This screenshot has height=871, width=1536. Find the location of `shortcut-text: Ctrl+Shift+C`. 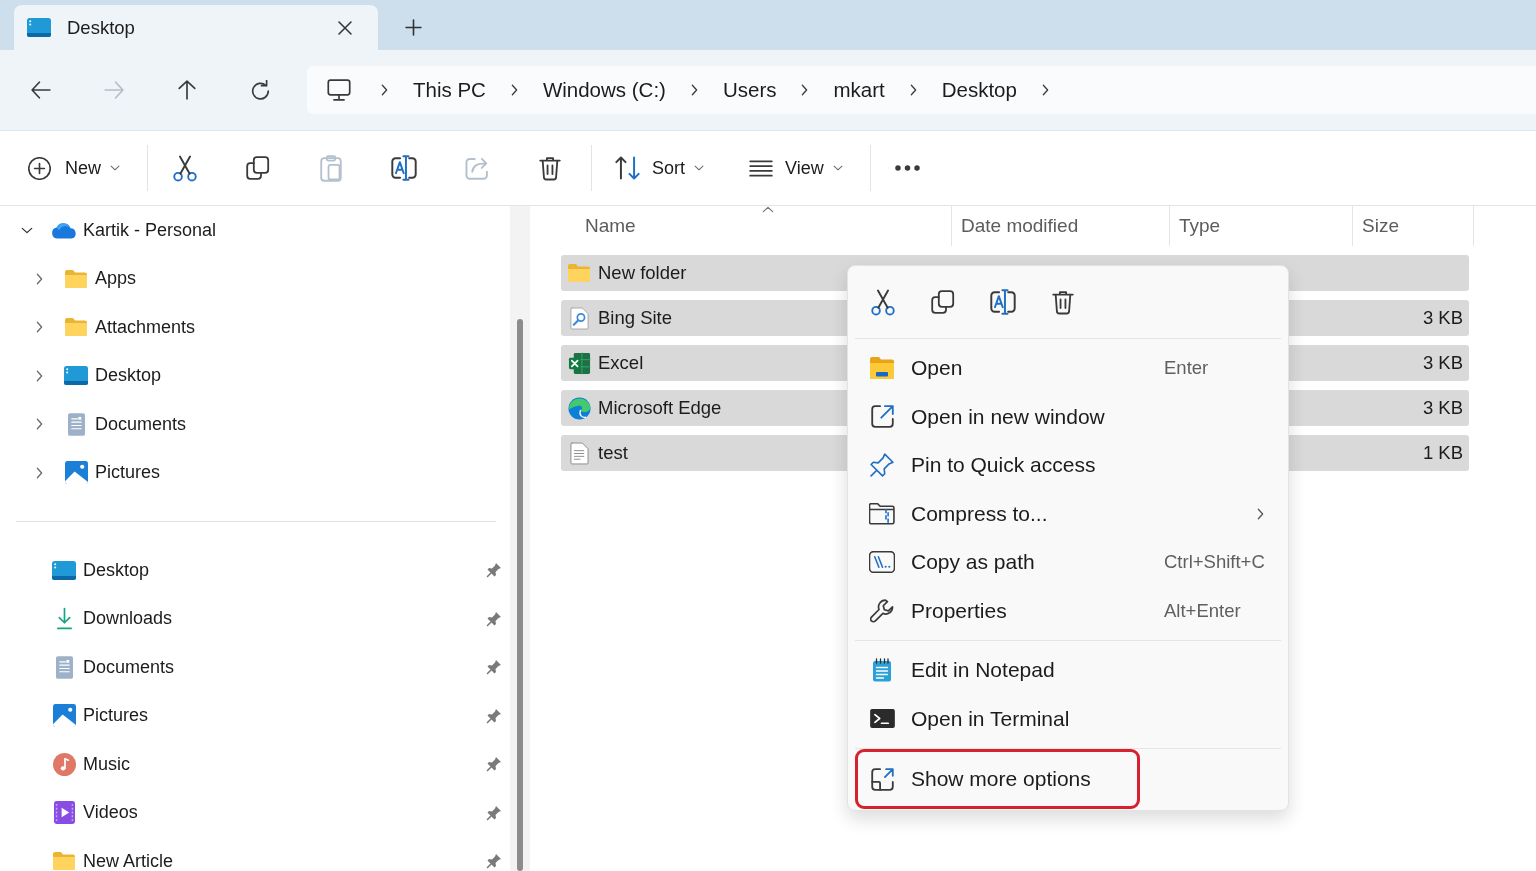

shortcut-text: Ctrl+Shift+C is located at coordinates (1214, 562).